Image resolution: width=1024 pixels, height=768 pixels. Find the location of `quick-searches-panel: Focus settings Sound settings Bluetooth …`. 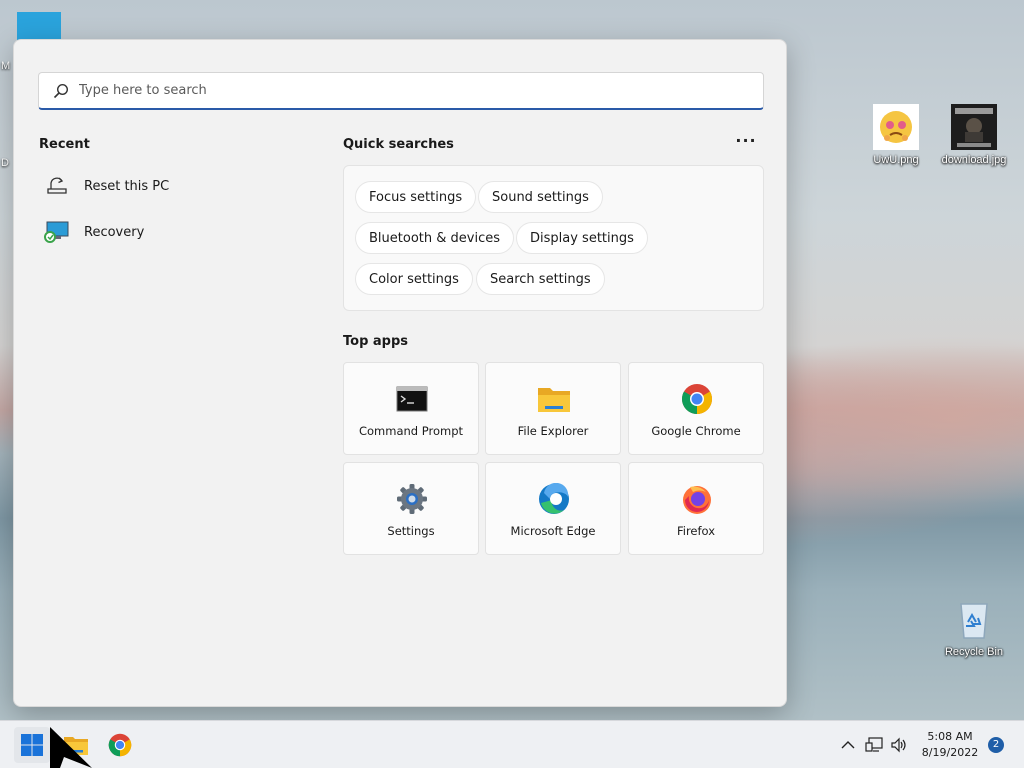

quick-searches-panel: Focus settings Sound settings Bluetooth … is located at coordinates (553, 238).